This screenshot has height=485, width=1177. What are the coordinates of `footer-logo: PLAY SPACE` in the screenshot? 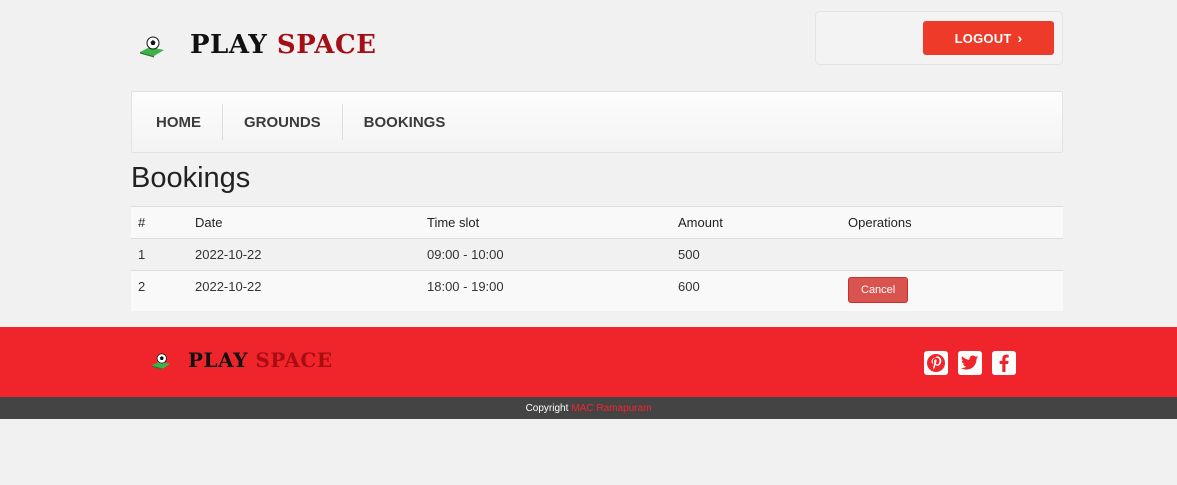 It's located at (241, 360).